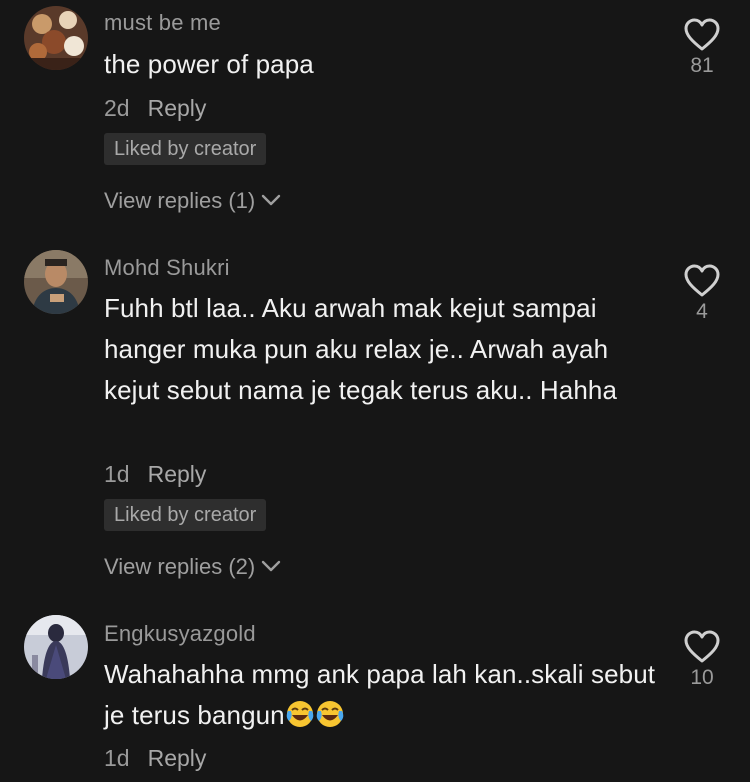  I want to click on like-count: 81, so click(702, 65).